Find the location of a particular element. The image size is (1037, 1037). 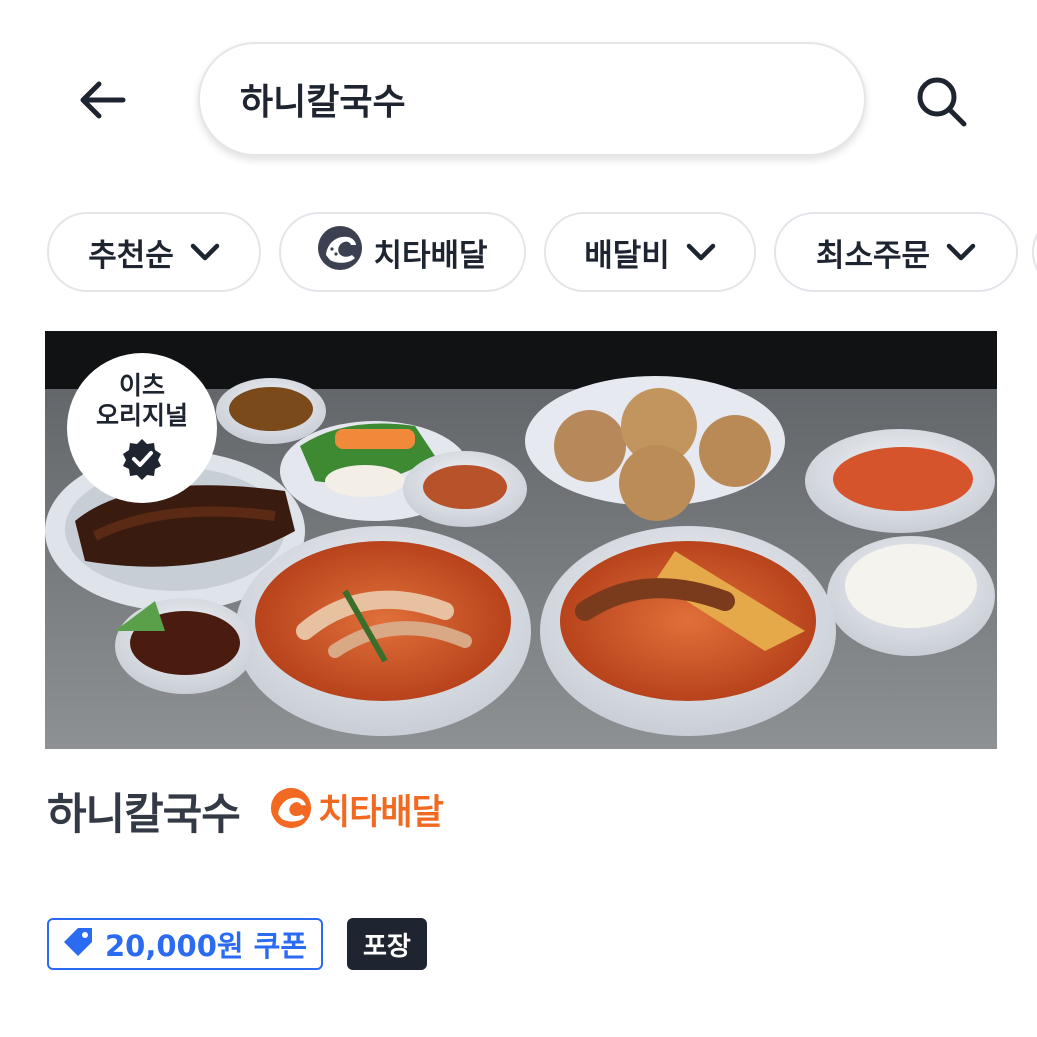

search-icon is located at coordinates (942, 102).